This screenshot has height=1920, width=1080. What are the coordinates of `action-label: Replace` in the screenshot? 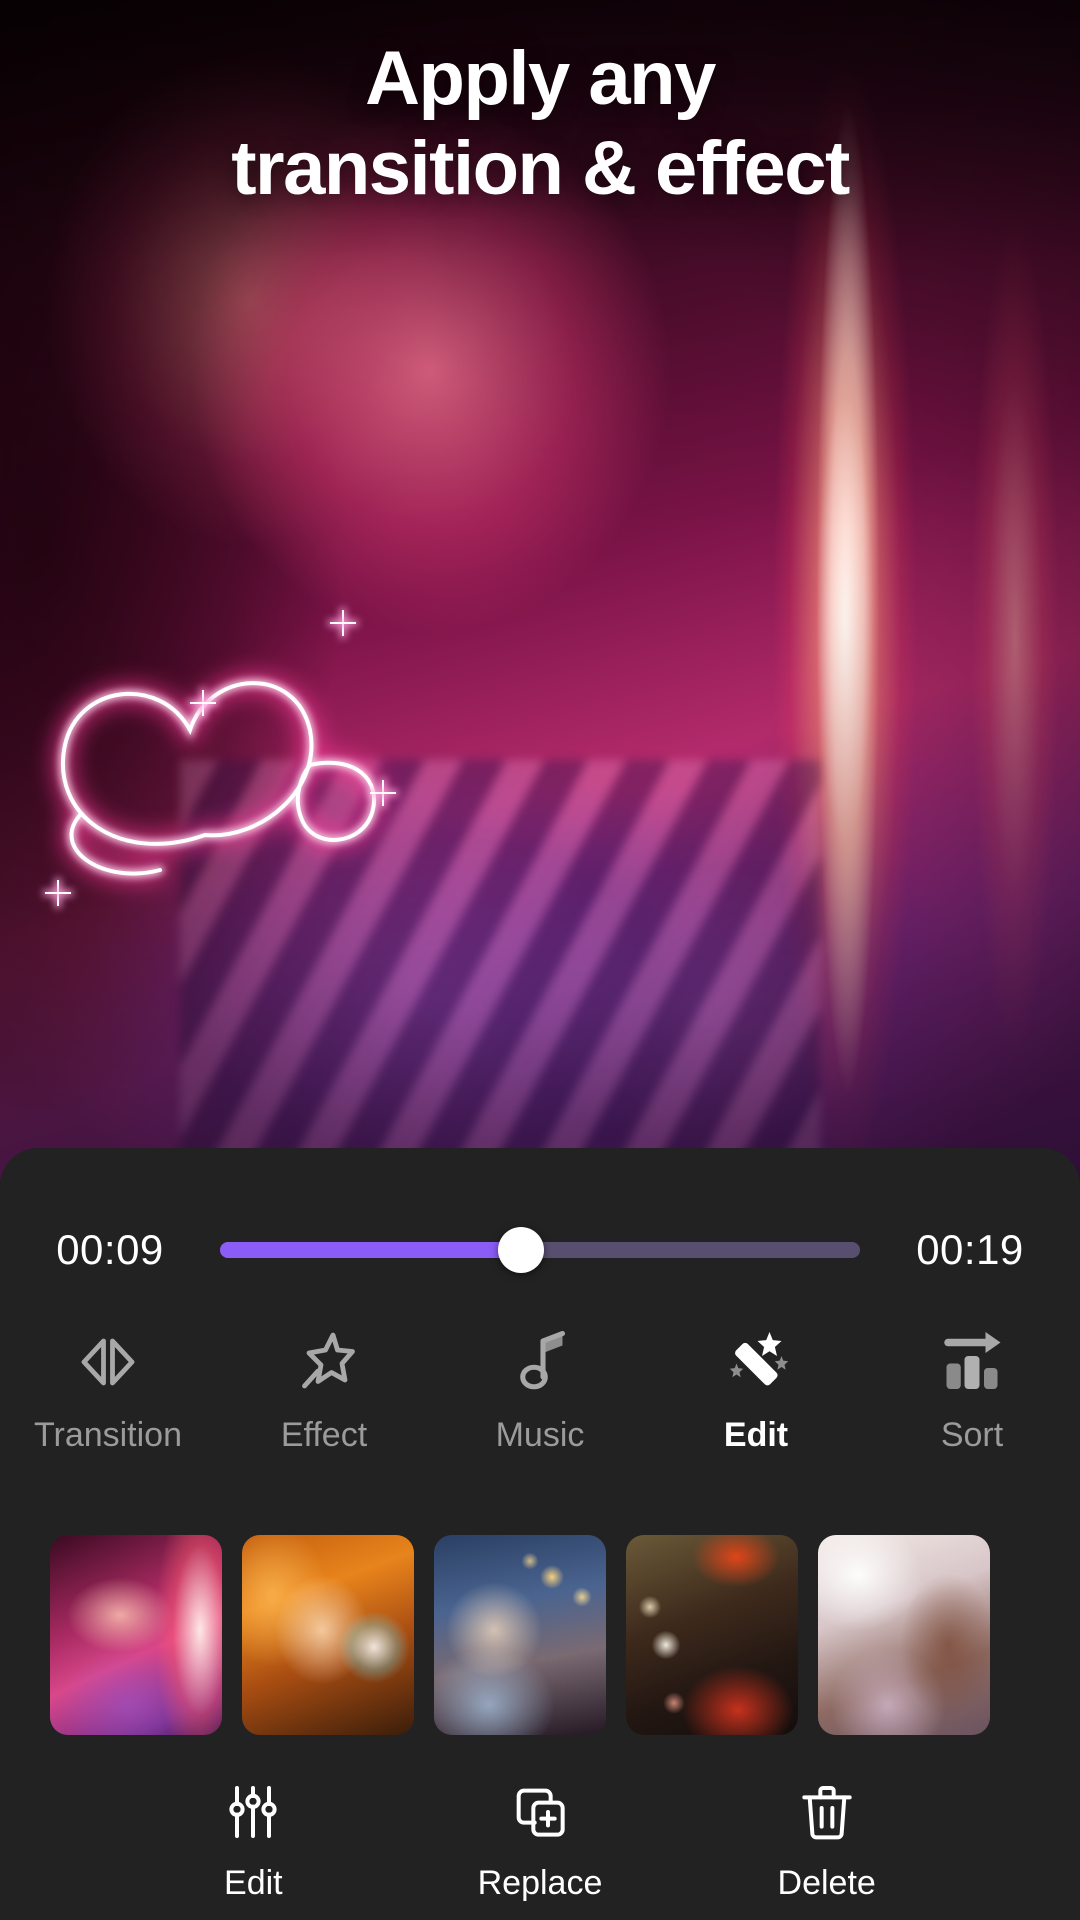 It's located at (540, 1883).